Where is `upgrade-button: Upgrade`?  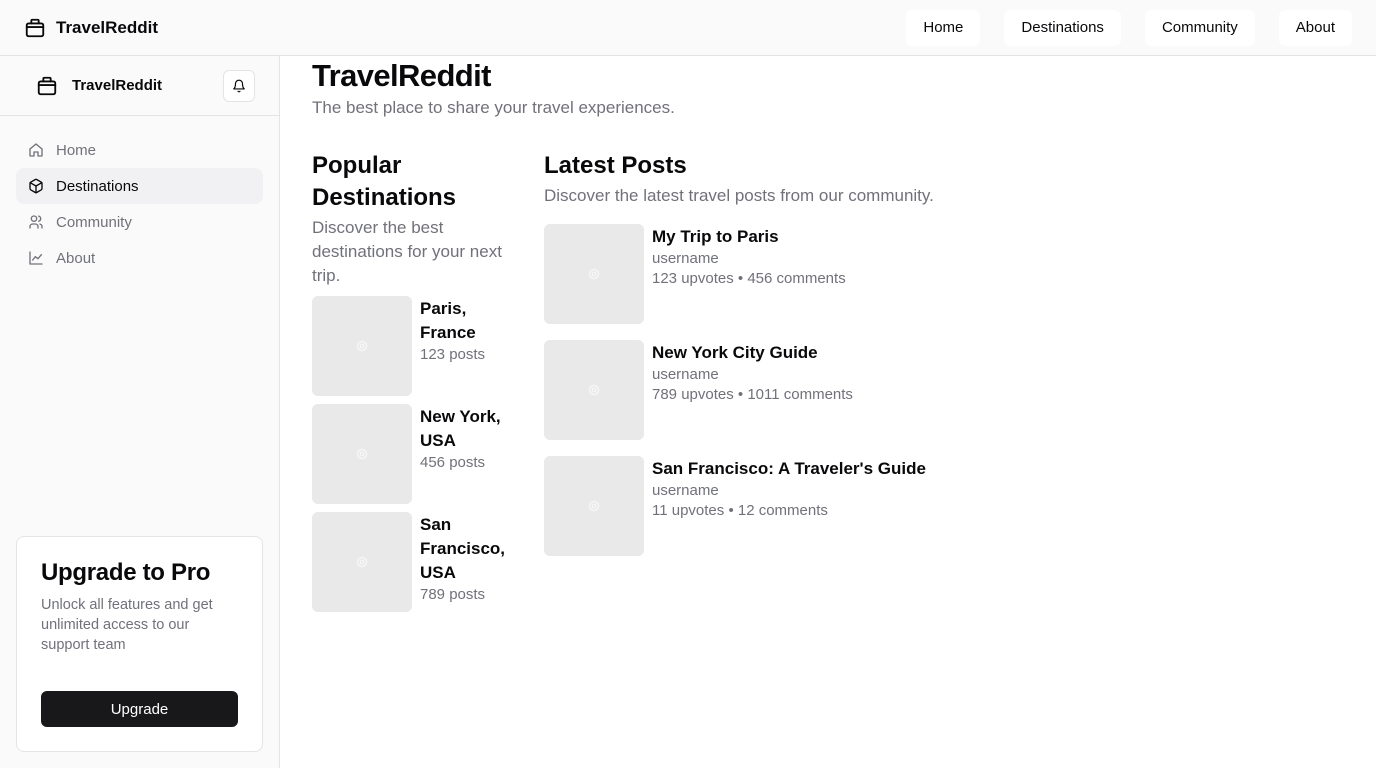
upgrade-button: Upgrade is located at coordinates (139, 709).